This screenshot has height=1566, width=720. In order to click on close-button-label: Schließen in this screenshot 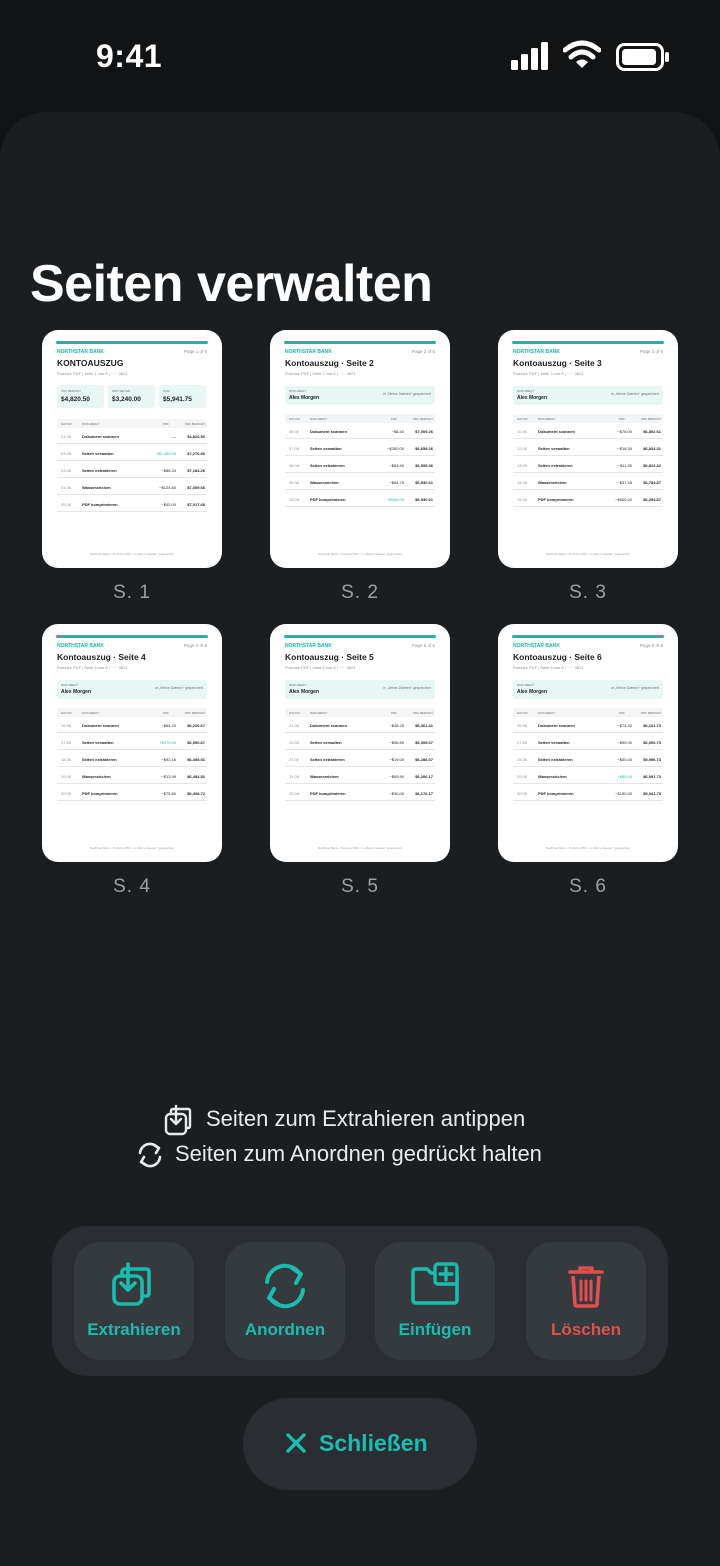, I will do `click(373, 1443)`.